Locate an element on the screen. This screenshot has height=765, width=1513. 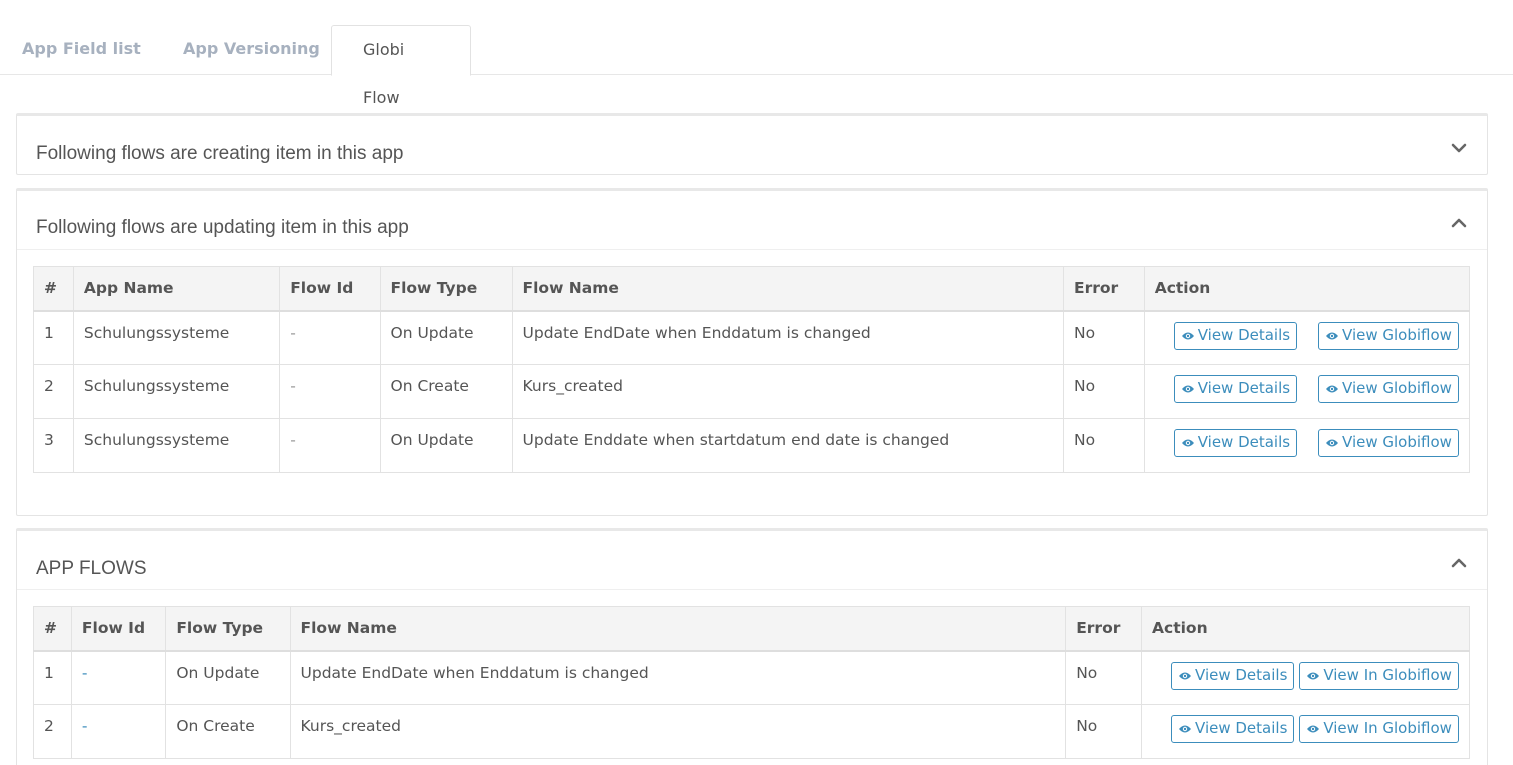
row-num: 3 is located at coordinates (53, 445).